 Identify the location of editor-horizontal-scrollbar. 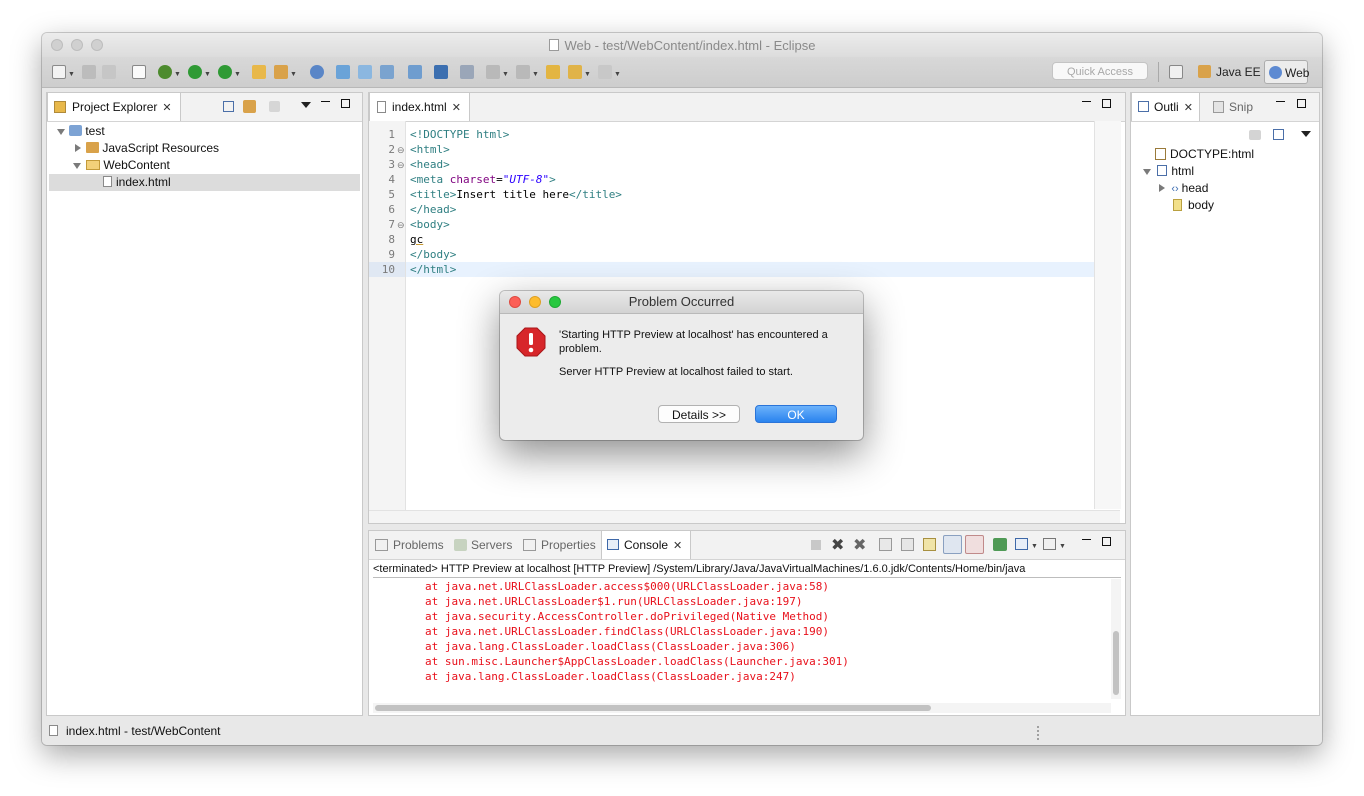
(744, 516).